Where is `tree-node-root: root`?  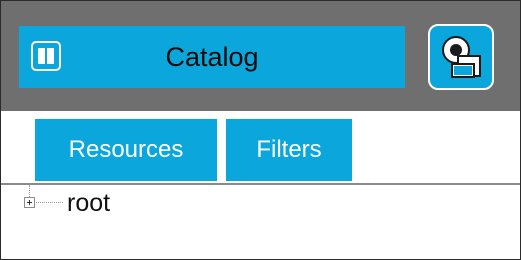
tree-node-root: root is located at coordinates (88, 203).